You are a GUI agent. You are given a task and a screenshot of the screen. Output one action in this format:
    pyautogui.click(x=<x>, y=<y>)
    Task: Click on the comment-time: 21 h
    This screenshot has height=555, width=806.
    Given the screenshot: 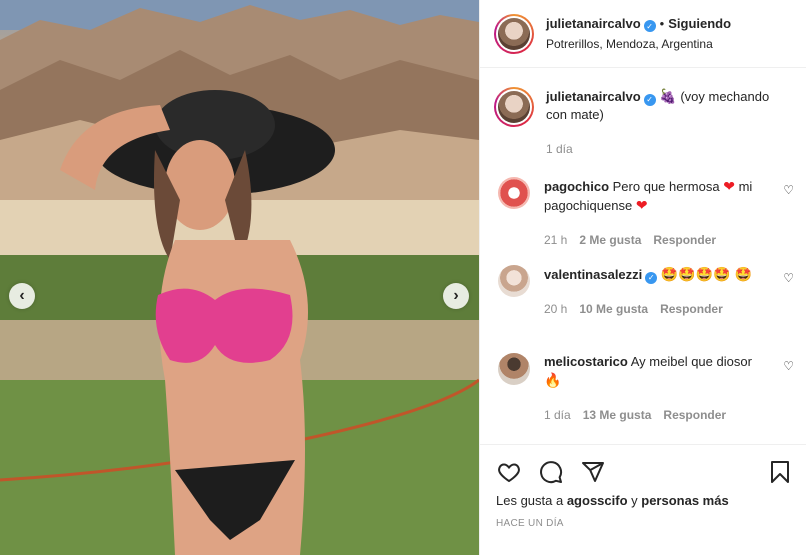 What is the action you would take?
    pyautogui.click(x=555, y=240)
    